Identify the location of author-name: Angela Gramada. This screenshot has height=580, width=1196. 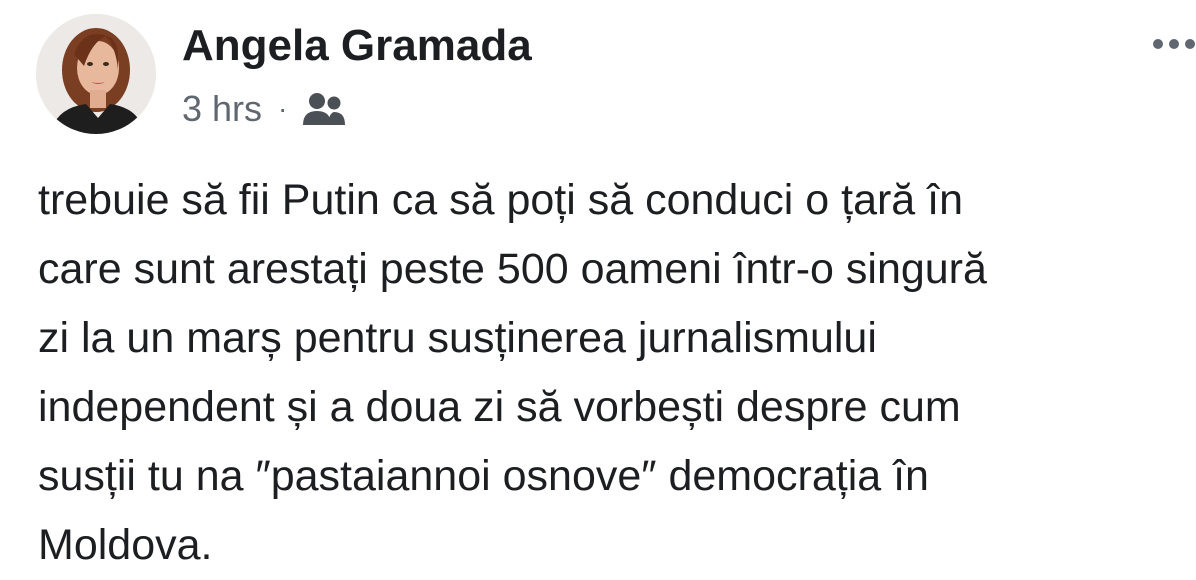
(357, 46).